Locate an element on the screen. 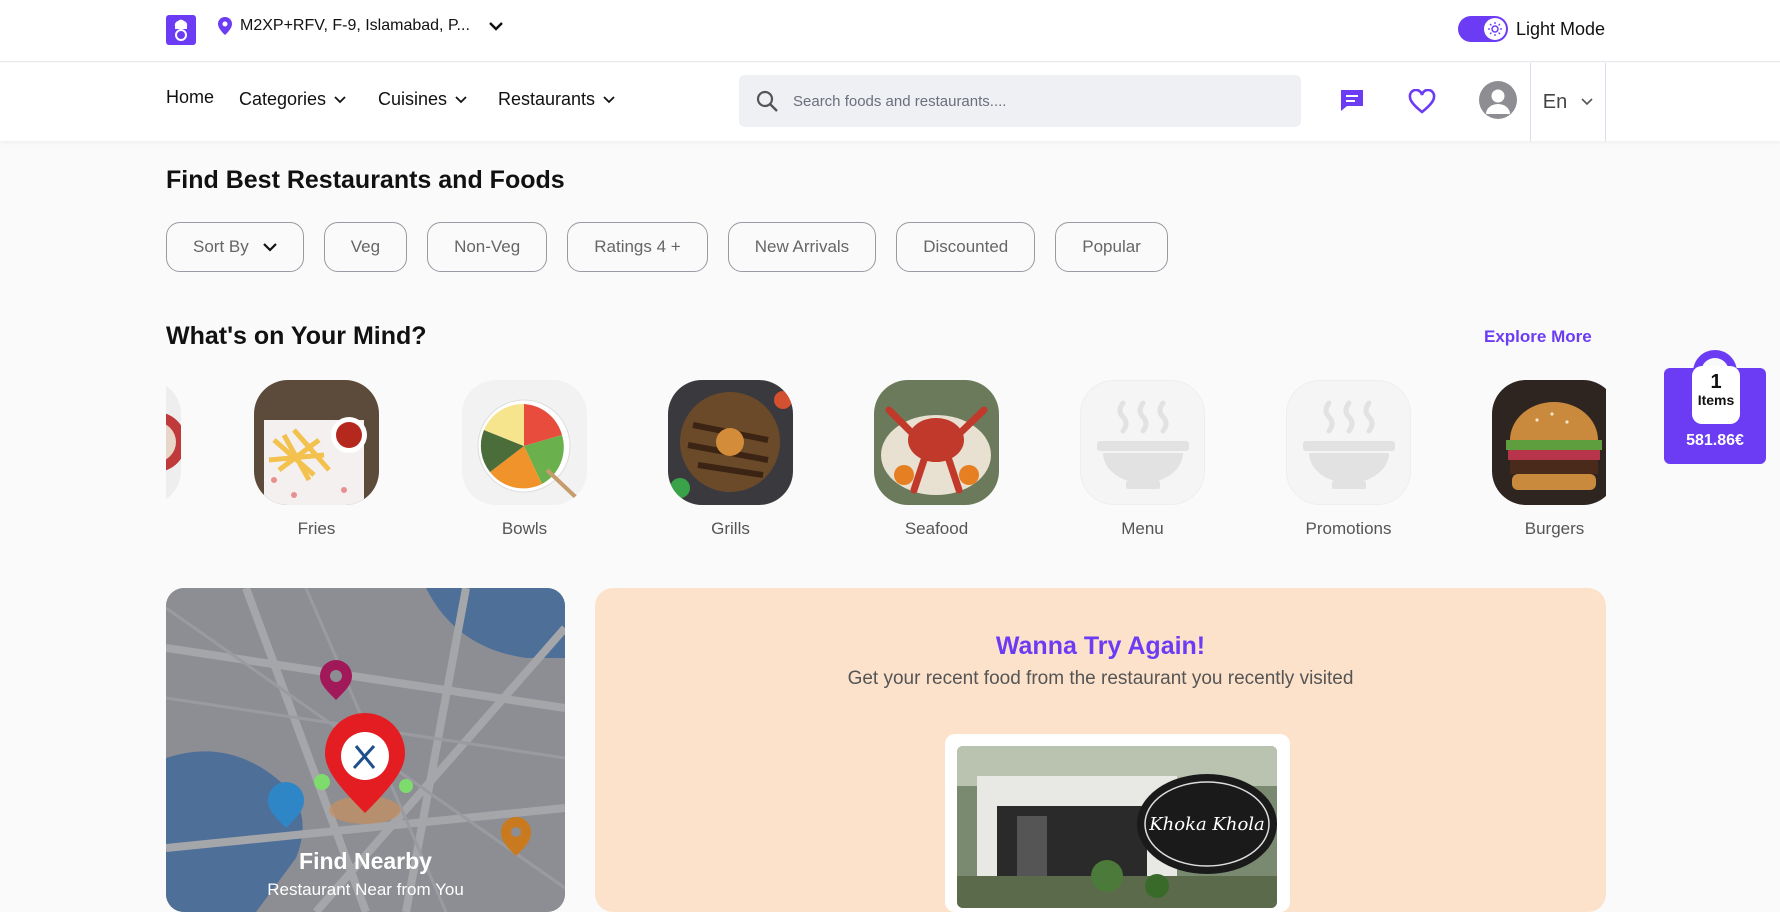 The height and width of the screenshot is (912, 1780). filter-label: Non-Veg is located at coordinates (487, 246).